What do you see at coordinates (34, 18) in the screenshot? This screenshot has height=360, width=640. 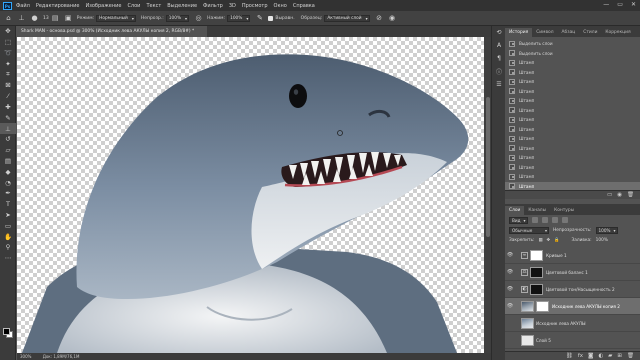 I see `brush-preset-icon: ●` at bounding box center [34, 18].